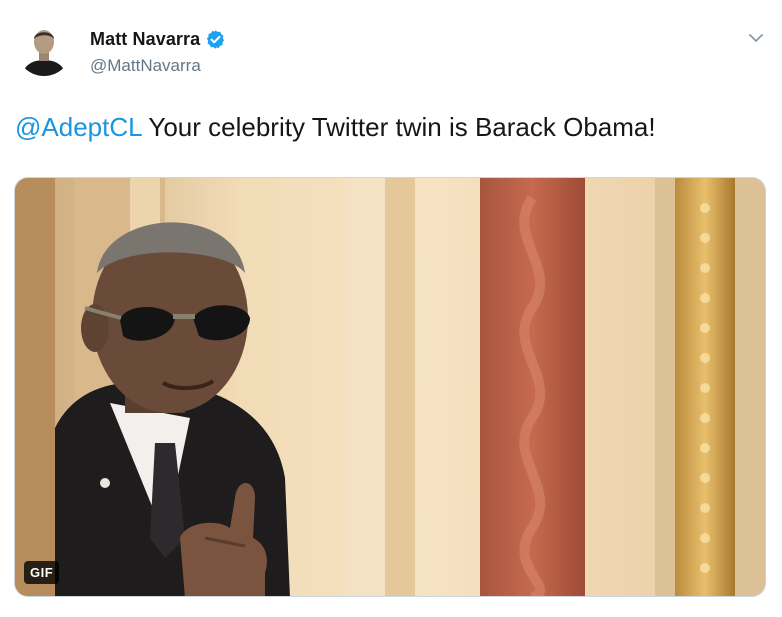 Image resolution: width=782 pixels, height=617 pixels. I want to click on gif-badge: GIF, so click(42, 572).